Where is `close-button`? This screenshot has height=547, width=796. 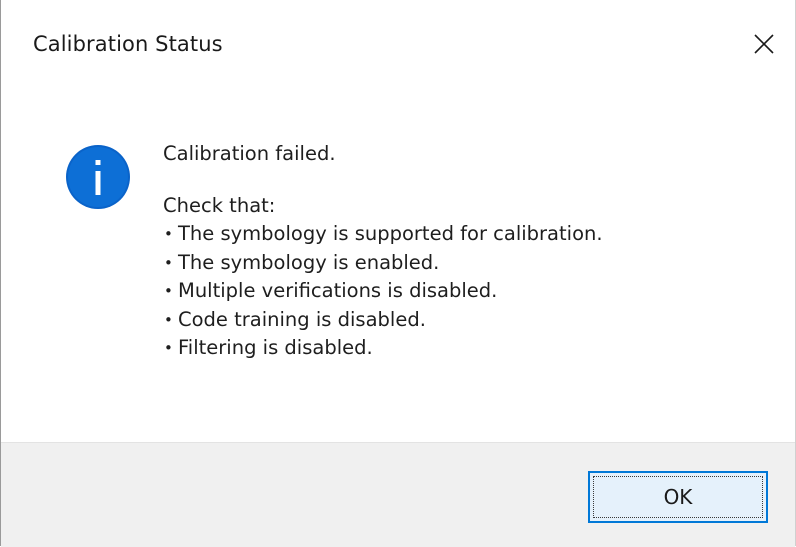
close-button is located at coordinates (764, 44).